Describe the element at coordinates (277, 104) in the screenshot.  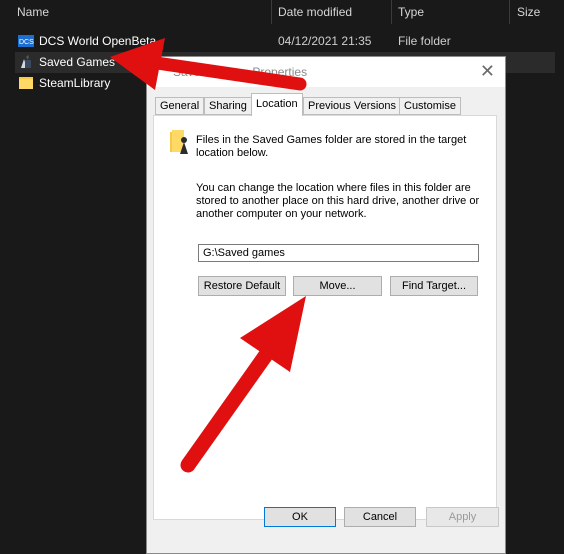
I see `tab-location: Location` at that location.